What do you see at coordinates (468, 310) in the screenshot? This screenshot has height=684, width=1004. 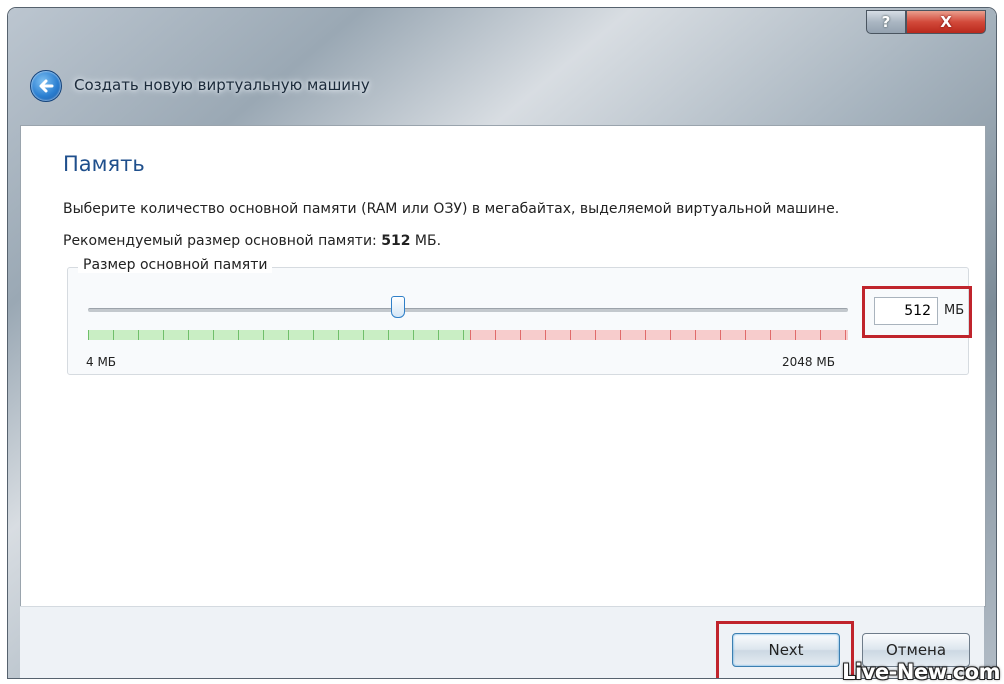 I see `slider-track` at bounding box center [468, 310].